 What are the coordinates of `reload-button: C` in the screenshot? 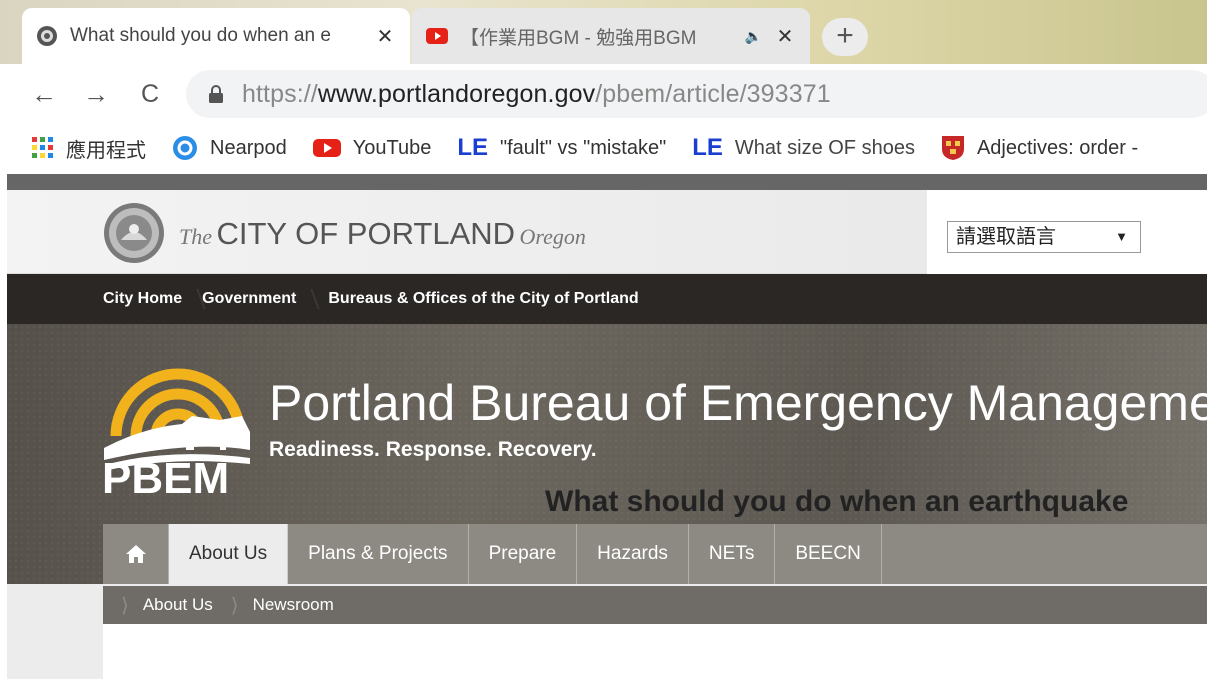 It's located at (150, 94).